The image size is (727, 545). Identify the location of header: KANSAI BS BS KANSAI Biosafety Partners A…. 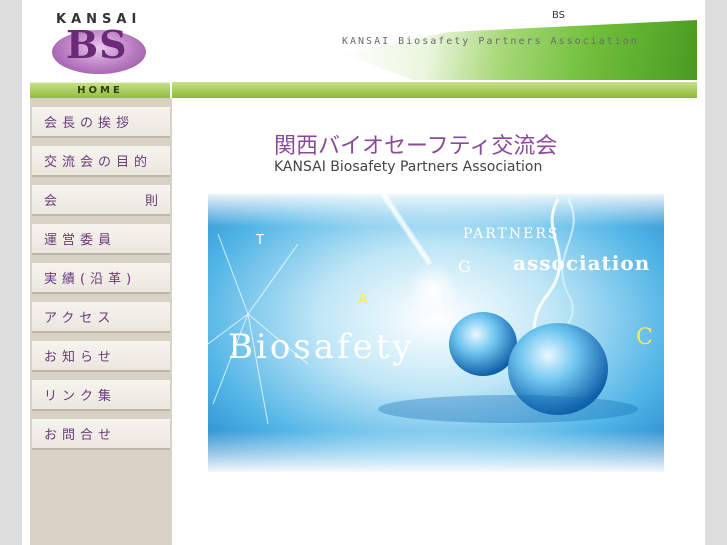
(363, 41).